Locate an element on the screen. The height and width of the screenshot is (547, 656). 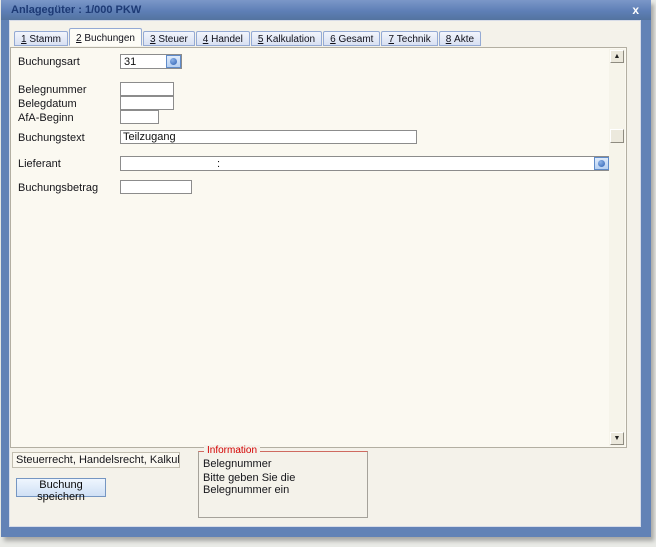
vertical-scrollbar: ▲ ▼ is located at coordinates (617, 247).